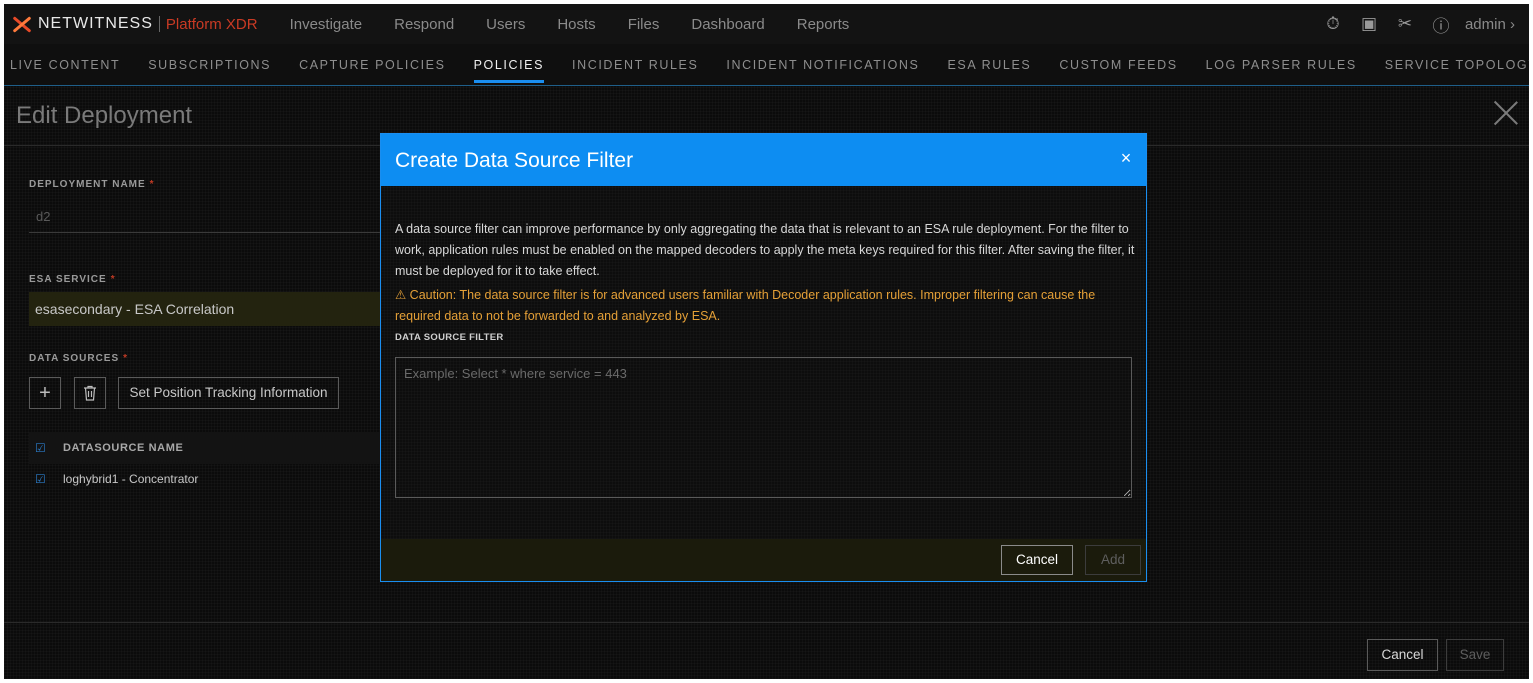  I want to click on plus-icon: +, so click(45, 393).